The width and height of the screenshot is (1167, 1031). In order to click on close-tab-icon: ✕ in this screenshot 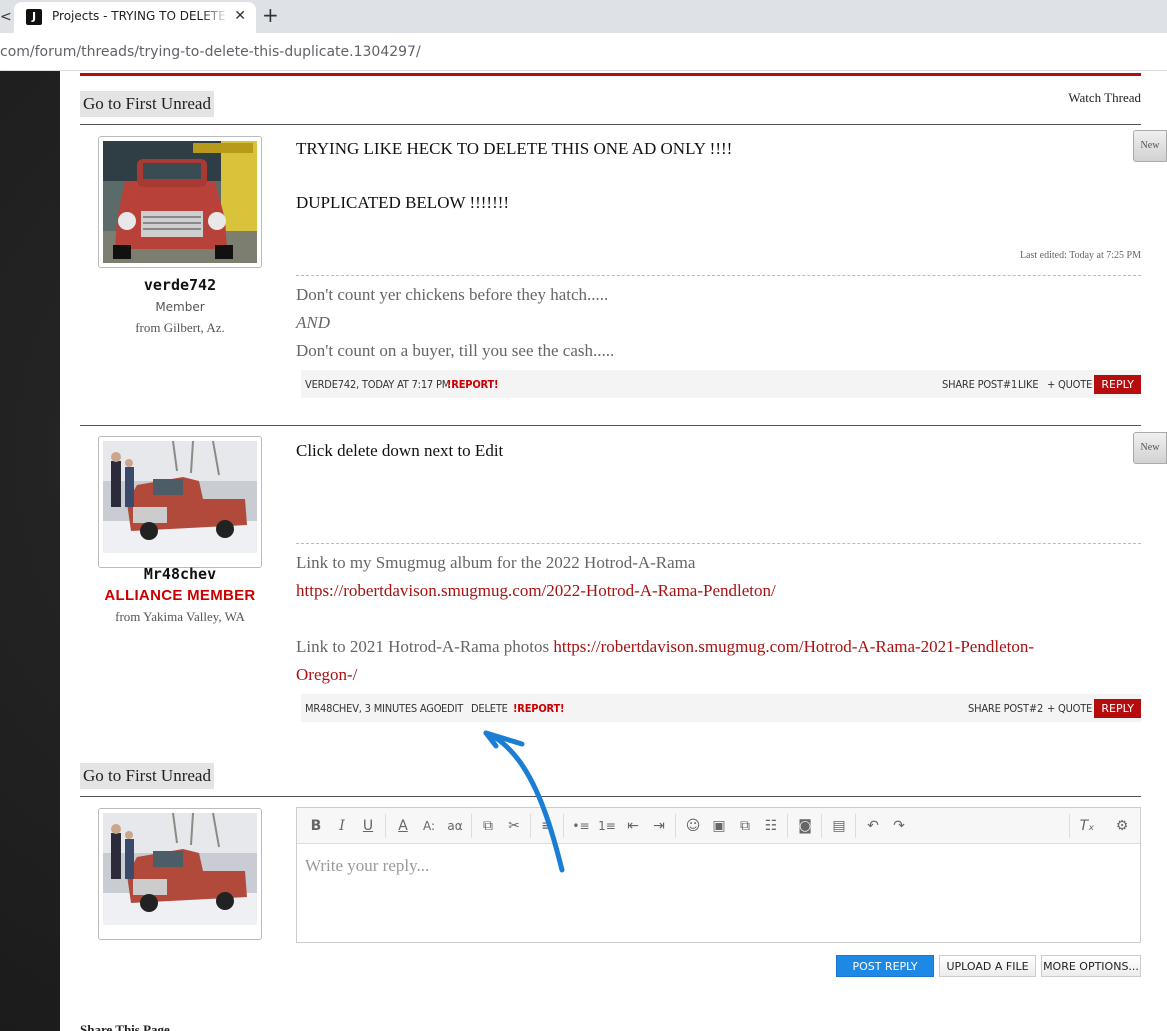, I will do `click(240, 16)`.